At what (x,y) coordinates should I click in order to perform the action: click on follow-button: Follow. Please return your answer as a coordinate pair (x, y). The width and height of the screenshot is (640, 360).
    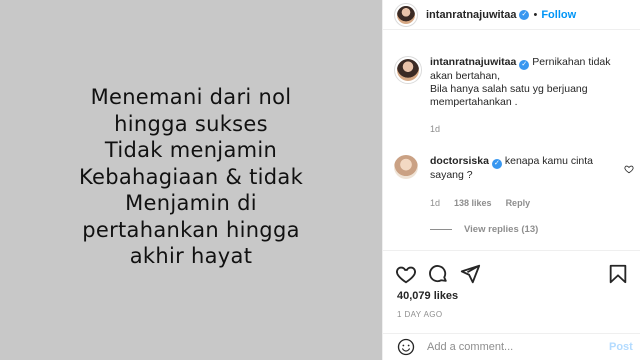
    Looking at the image, I should click on (558, 15).